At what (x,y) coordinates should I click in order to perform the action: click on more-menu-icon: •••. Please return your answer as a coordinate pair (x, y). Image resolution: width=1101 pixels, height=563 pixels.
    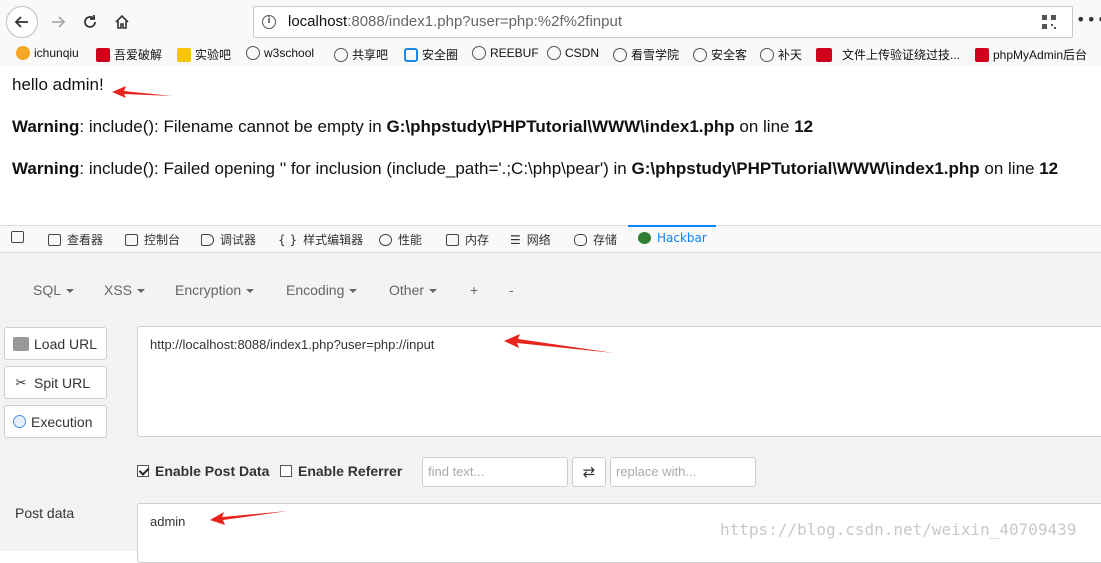
    Looking at the image, I should click on (1088, 19).